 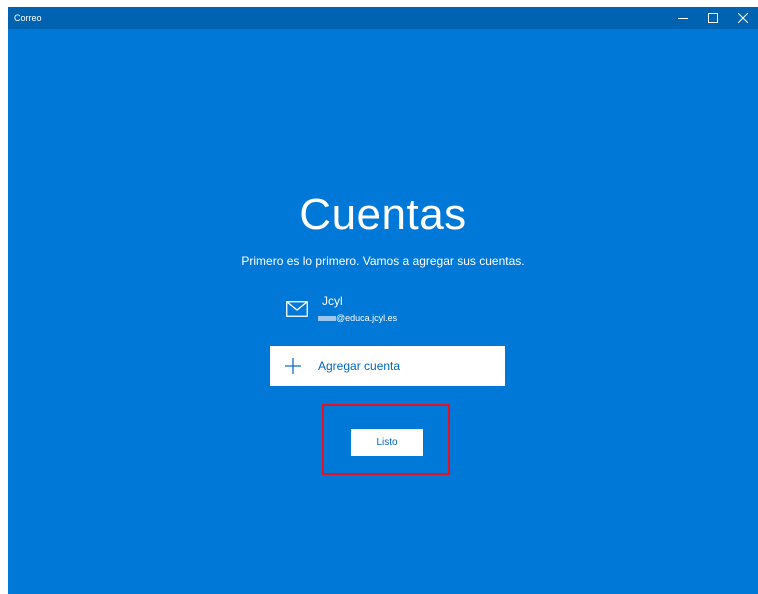 I want to click on minimize-icon, so click(x=683, y=18).